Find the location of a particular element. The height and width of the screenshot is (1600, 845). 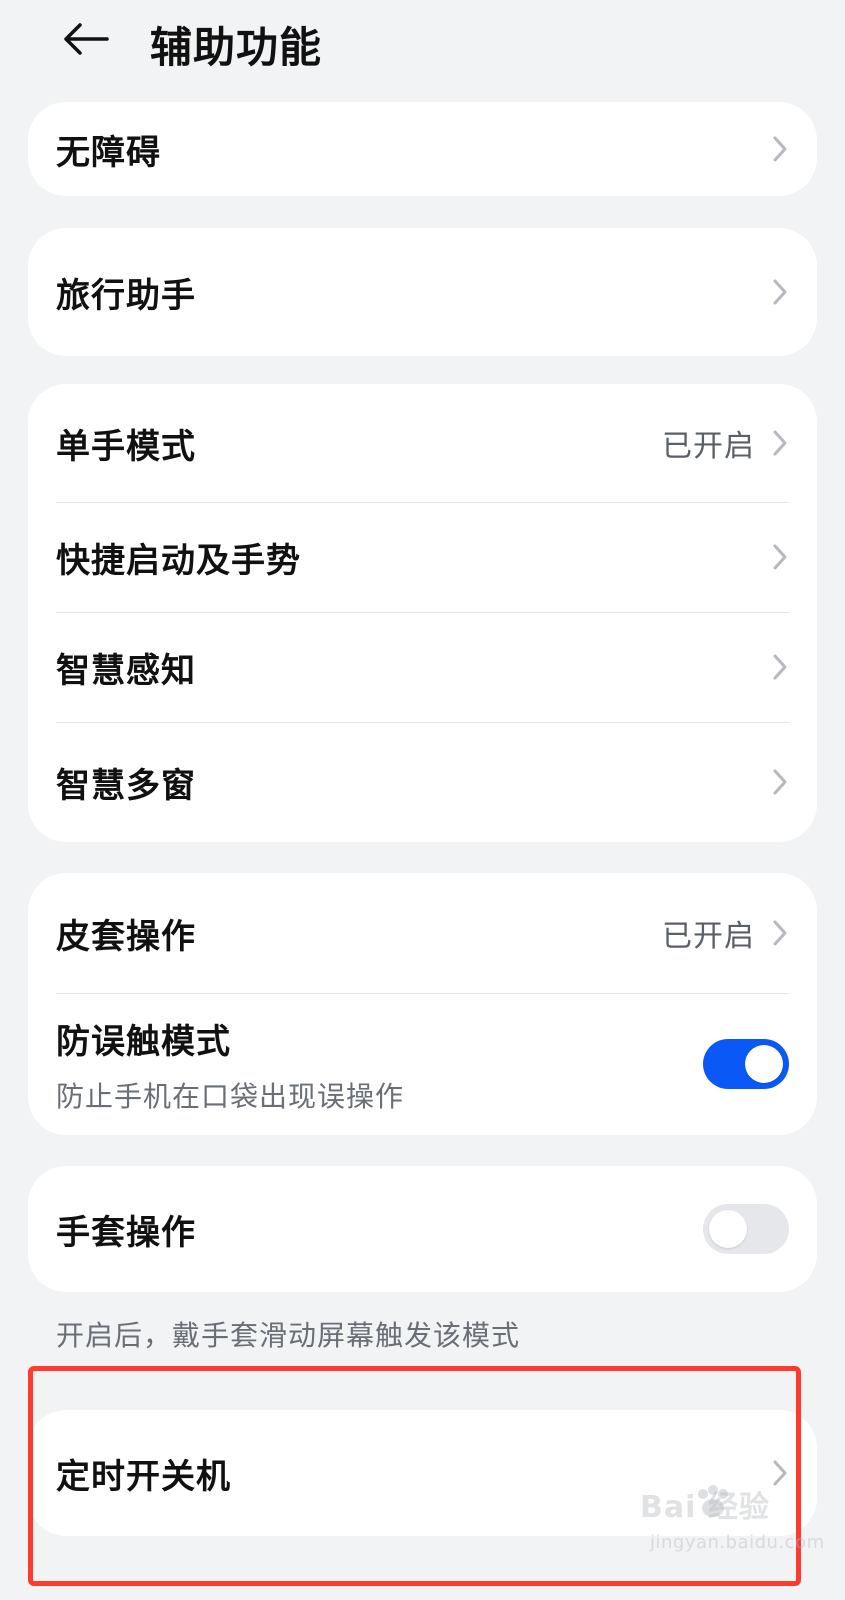

scheduled-power-card: 定时开关机 is located at coordinates (422, 1473).